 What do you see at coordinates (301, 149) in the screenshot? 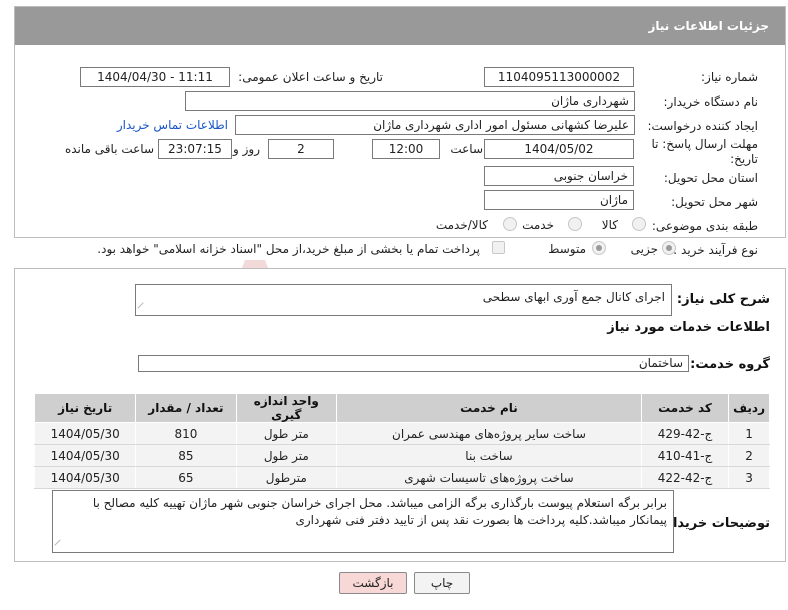
I see `remaining-days-field: 2` at bounding box center [301, 149].